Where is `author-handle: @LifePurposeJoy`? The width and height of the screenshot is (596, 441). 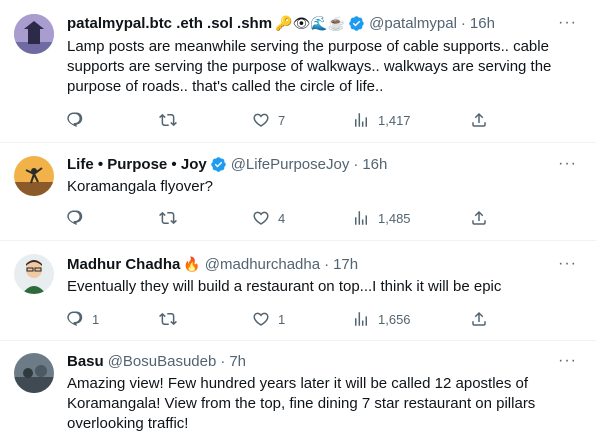
author-handle: @LifePurposeJoy is located at coordinates (290, 164).